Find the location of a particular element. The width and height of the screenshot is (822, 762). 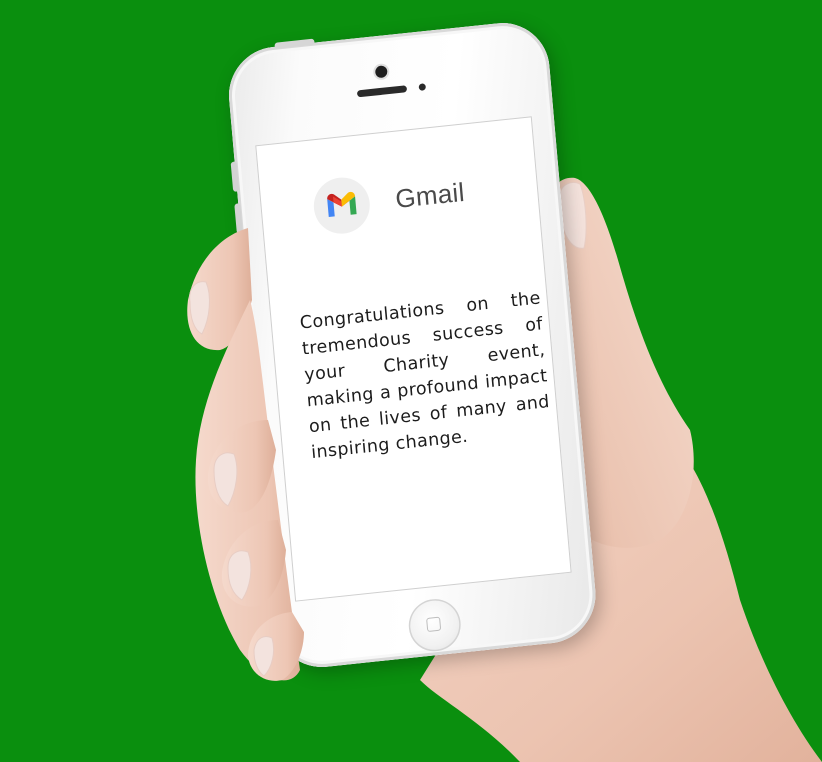

app-name: Gmail is located at coordinates (430, 195).